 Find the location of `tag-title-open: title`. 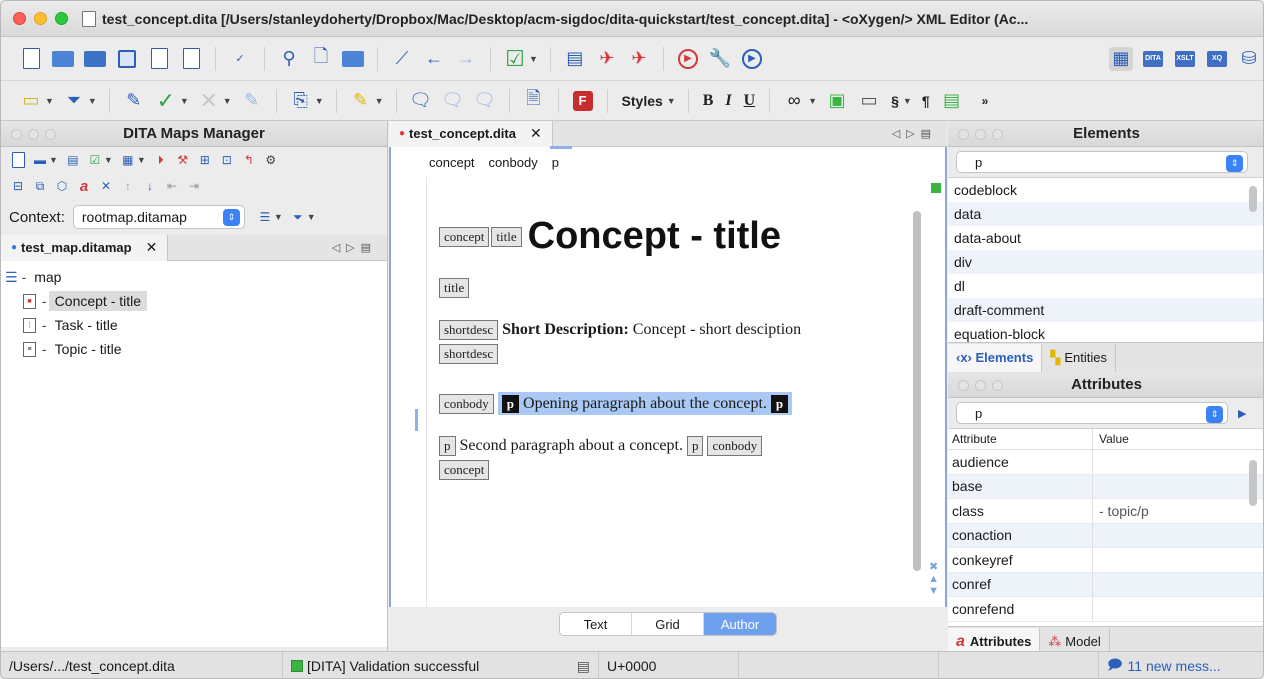

tag-title-open: title is located at coordinates (506, 236).